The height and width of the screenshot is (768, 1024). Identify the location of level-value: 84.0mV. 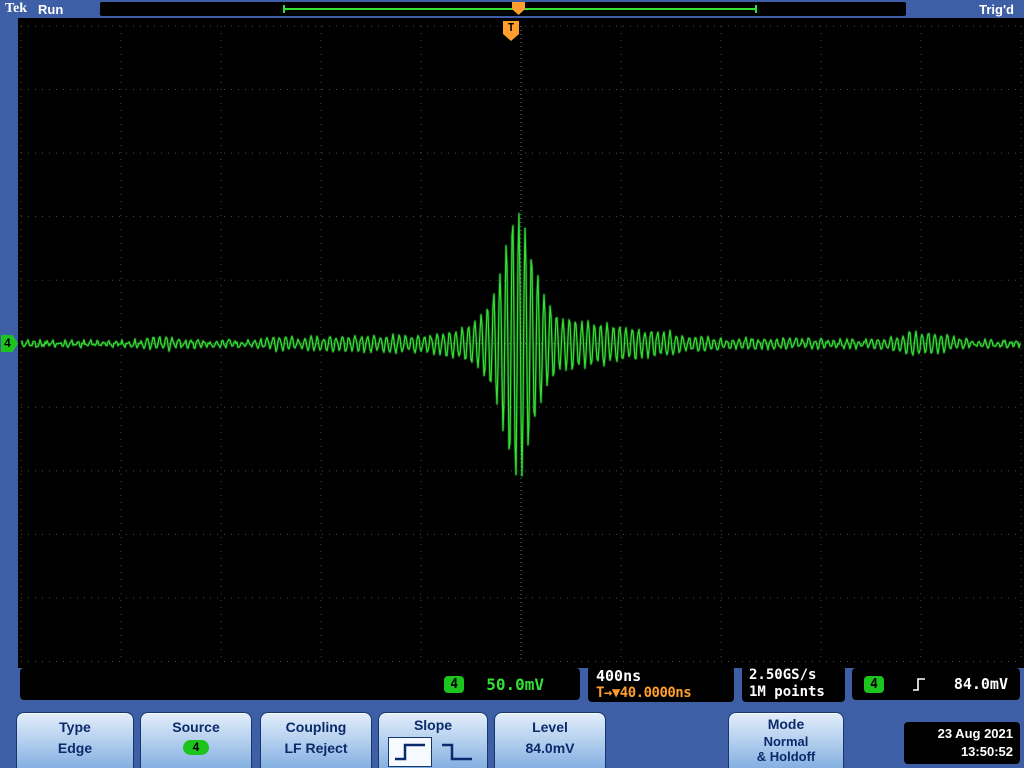
(550, 748).